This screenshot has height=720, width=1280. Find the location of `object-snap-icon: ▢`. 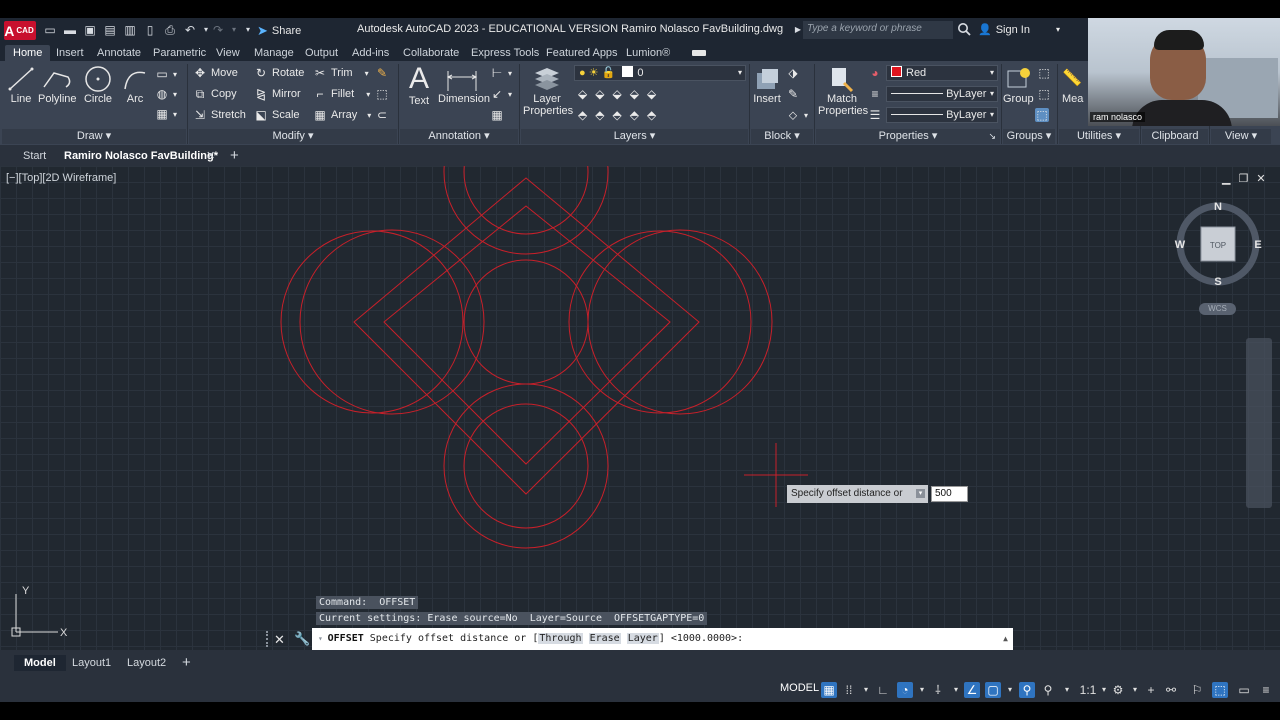

object-snap-icon: ▢ is located at coordinates (993, 690).